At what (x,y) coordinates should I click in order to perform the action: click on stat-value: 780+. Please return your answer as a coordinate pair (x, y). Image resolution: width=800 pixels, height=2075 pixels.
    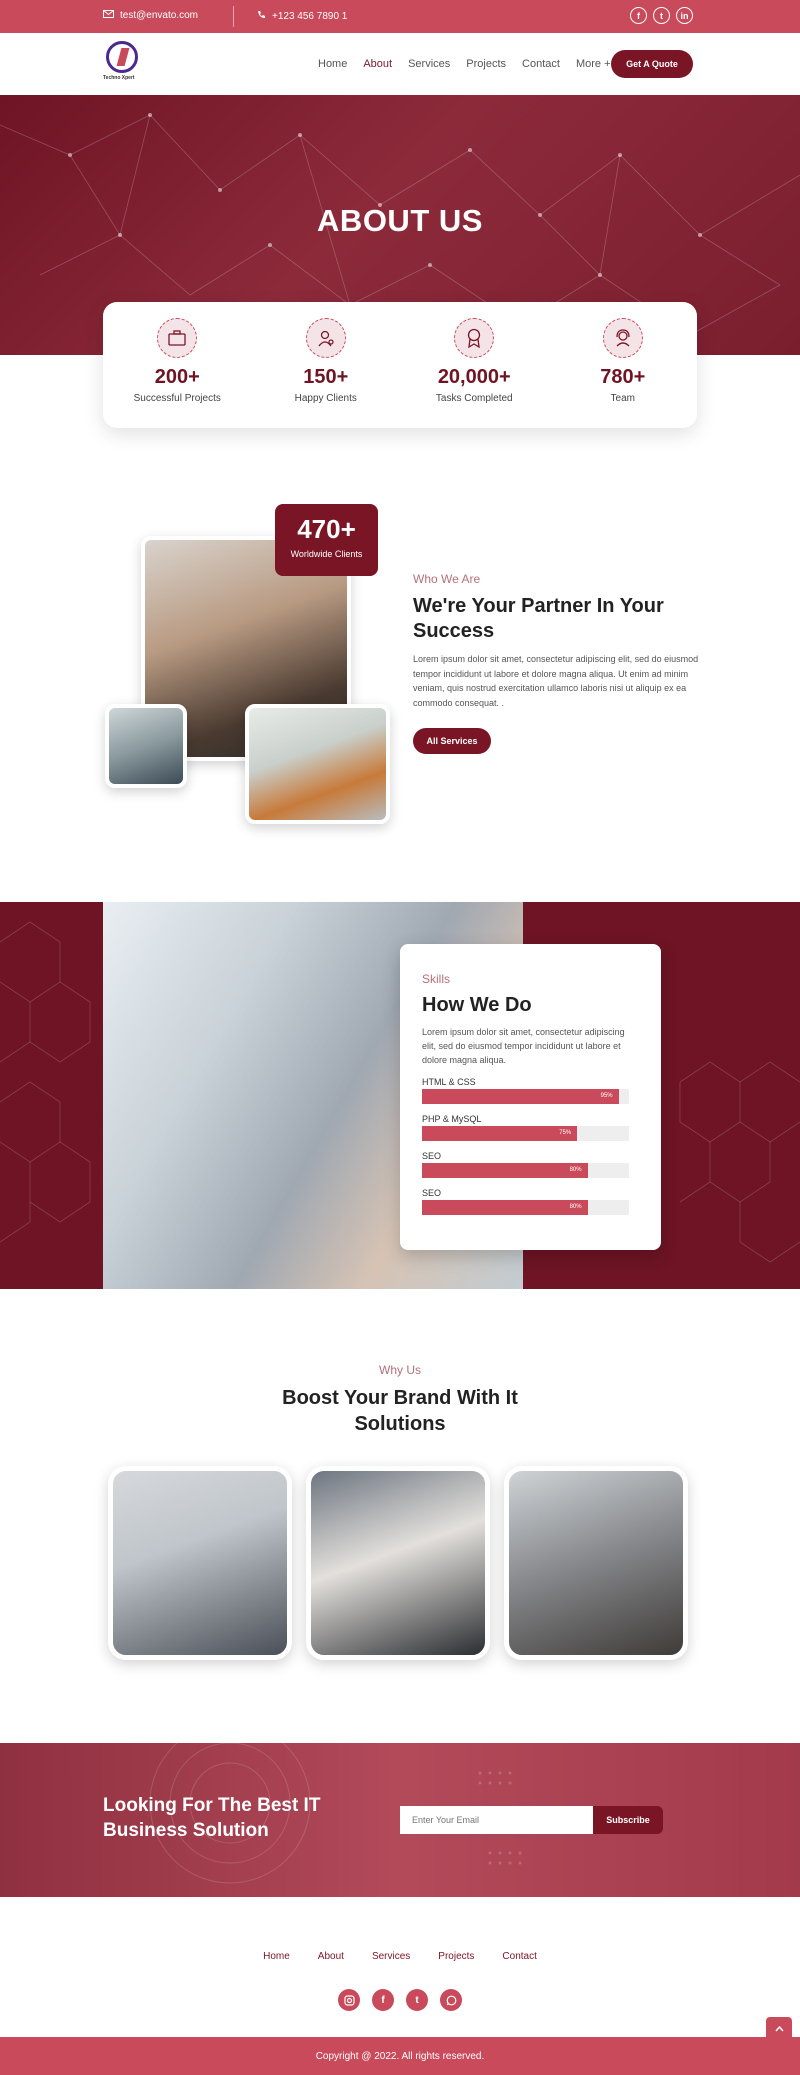
    Looking at the image, I should click on (623, 377).